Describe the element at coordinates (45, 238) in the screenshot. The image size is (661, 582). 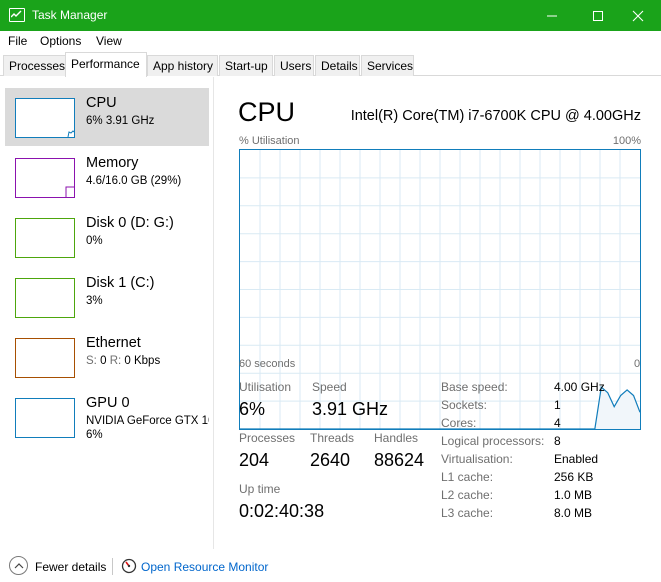
I see `disk-0-thumbnail-graph` at that location.